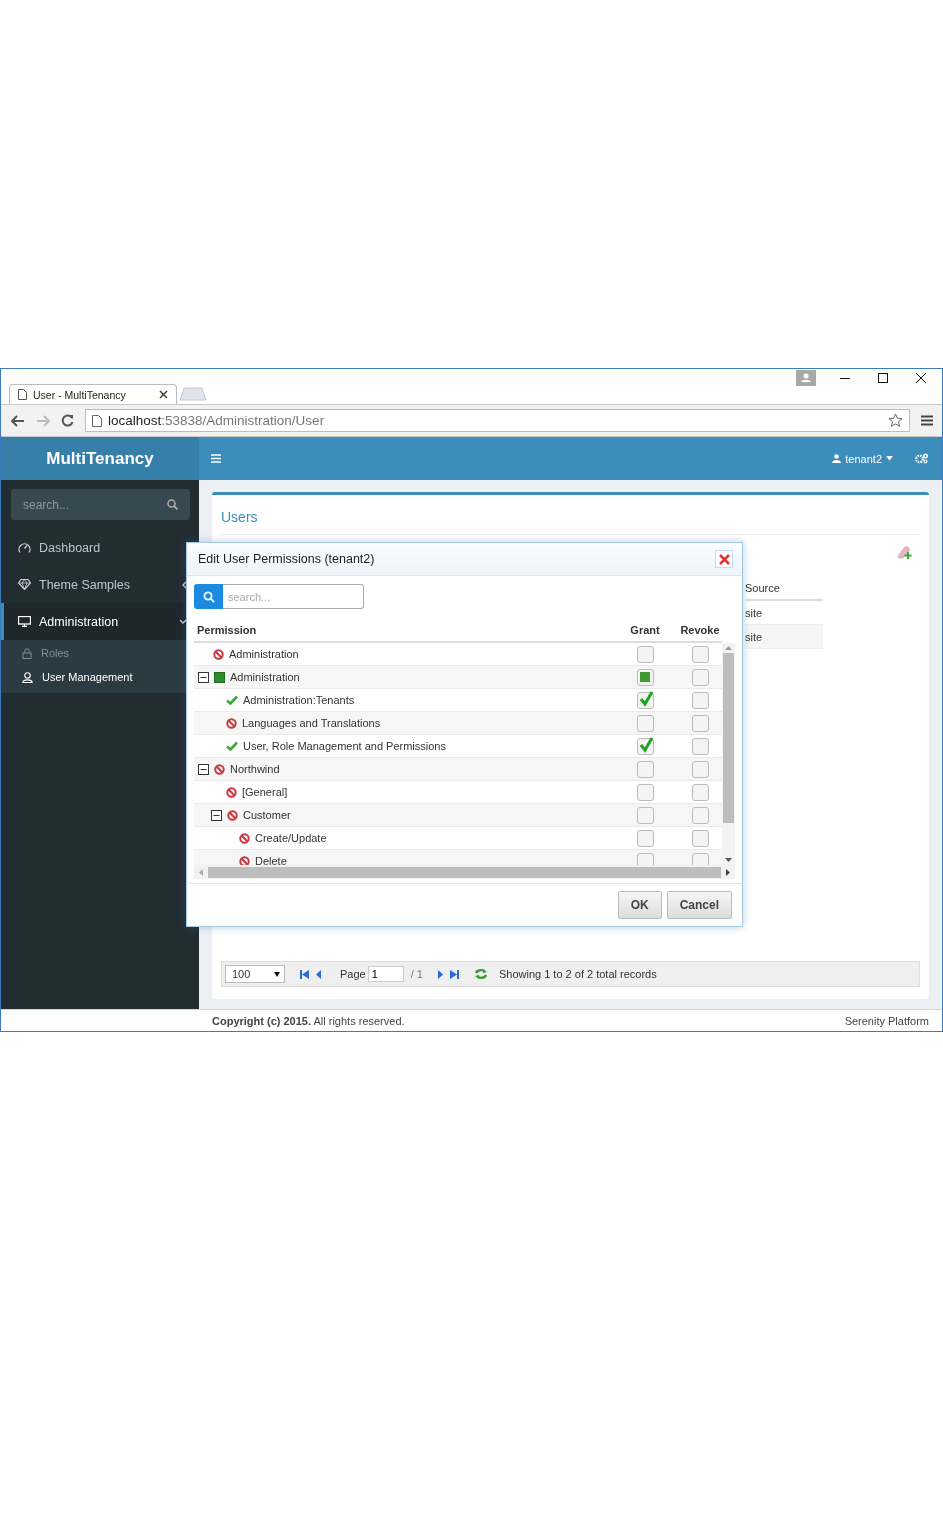  Describe the element at coordinates (385, 974) in the screenshot. I see `page-number-field: 1` at that location.